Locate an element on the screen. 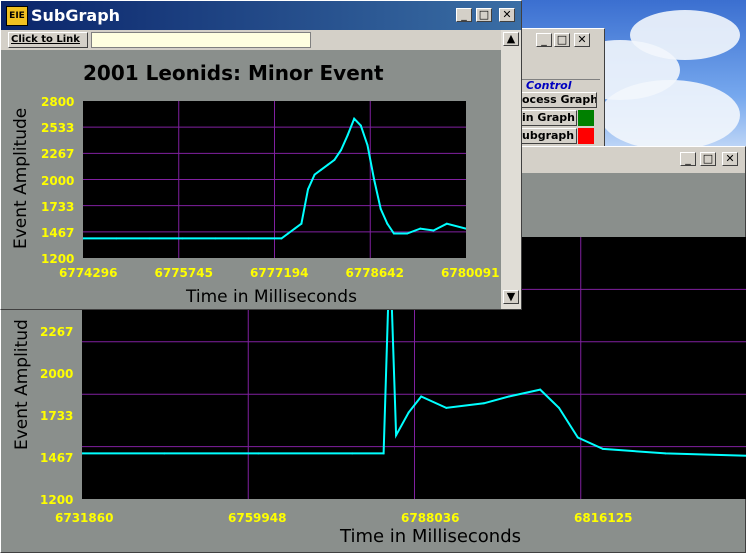 The image size is (746, 553). control-group-label: Control is located at coordinates (549, 85).